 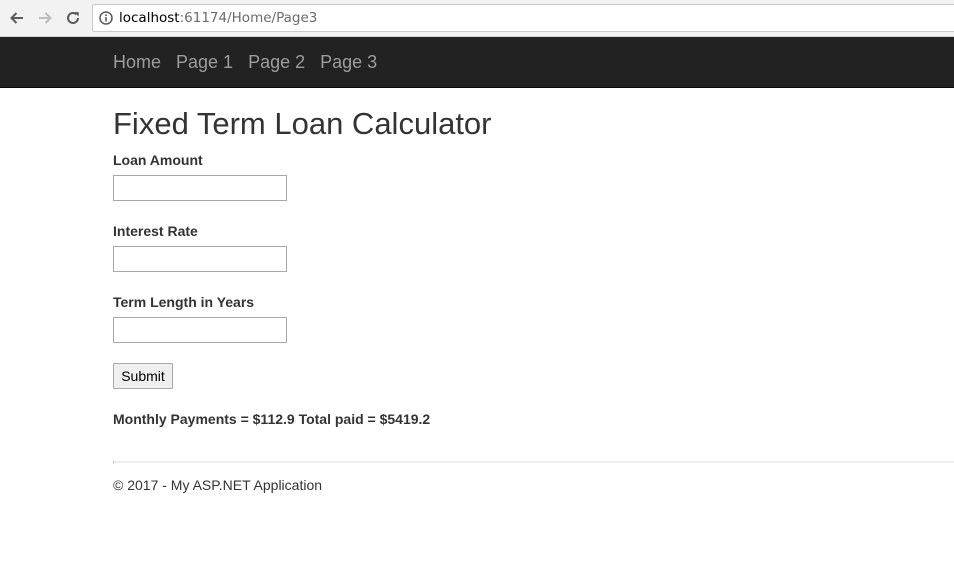 What do you see at coordinates (45, 18) in the screenshot?
I see `forward-arrow-icon` at bounding box center [45, 18].